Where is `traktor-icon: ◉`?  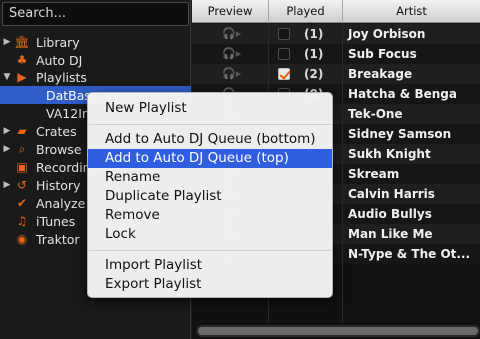 traktor-icon: ◉ is located at coordinates (22, 239).